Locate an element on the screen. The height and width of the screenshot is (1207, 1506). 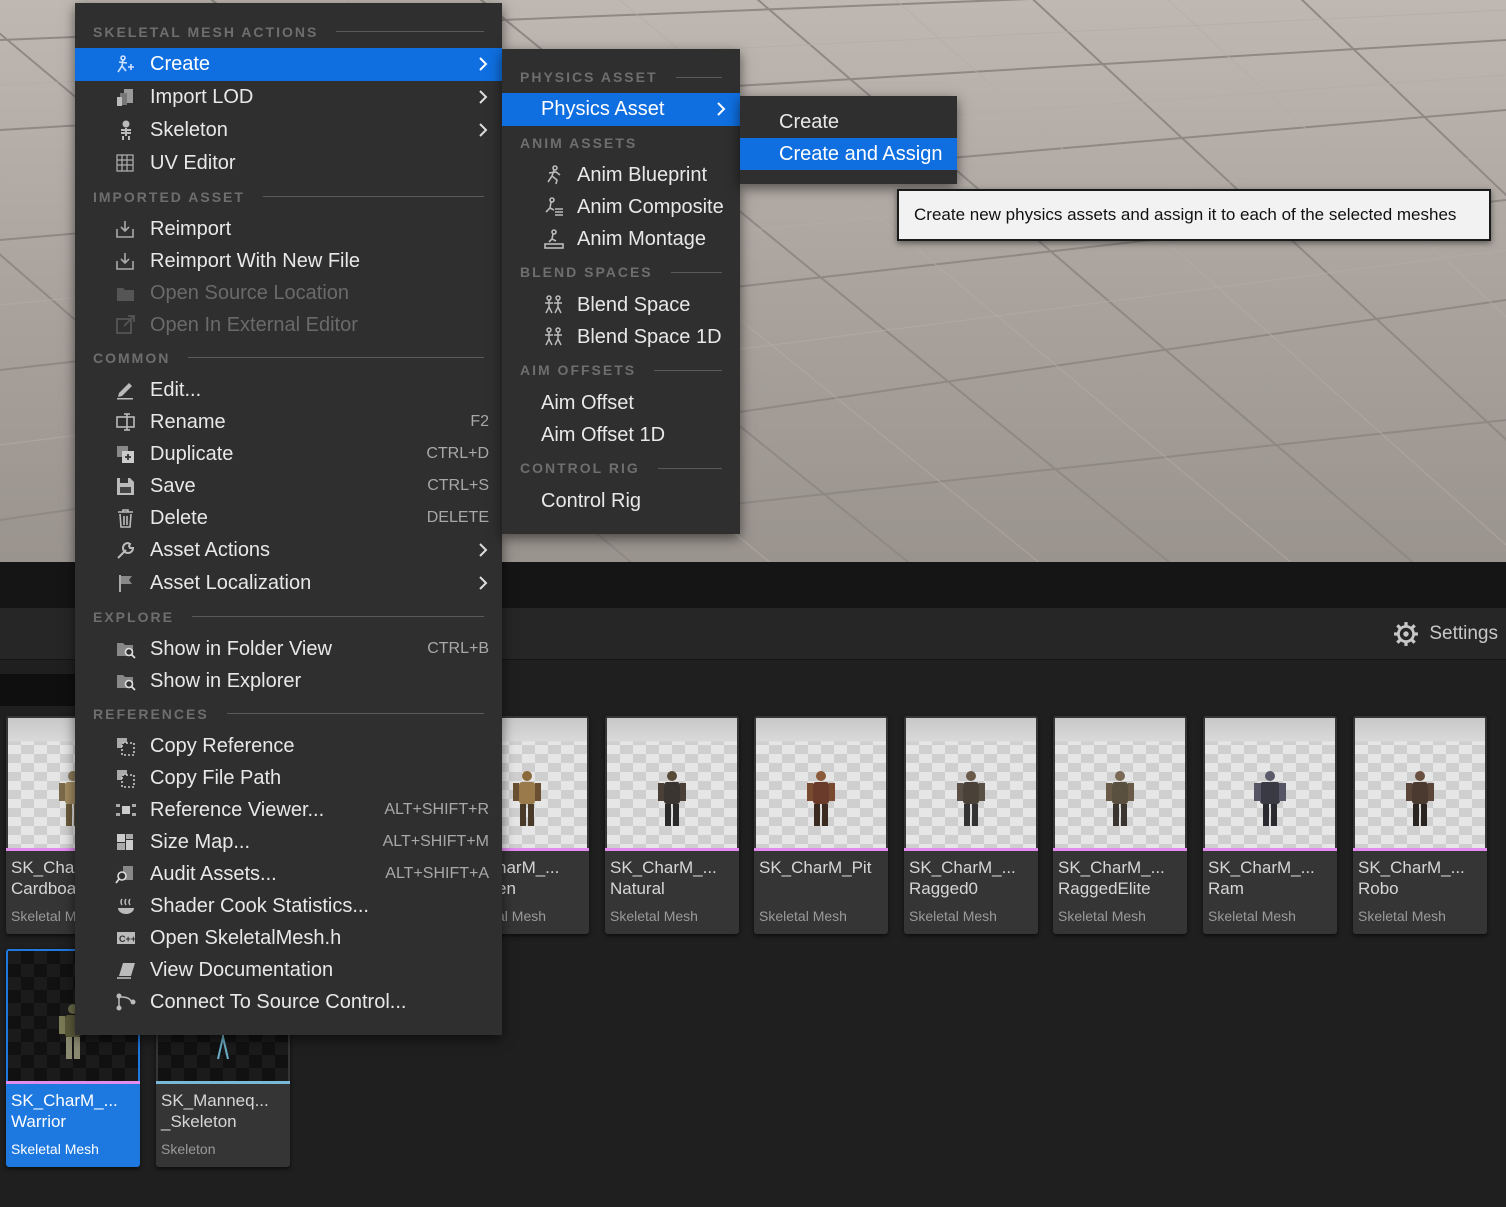
menu-item-delete: Delete DELETE is located at coordinates (288, 518).